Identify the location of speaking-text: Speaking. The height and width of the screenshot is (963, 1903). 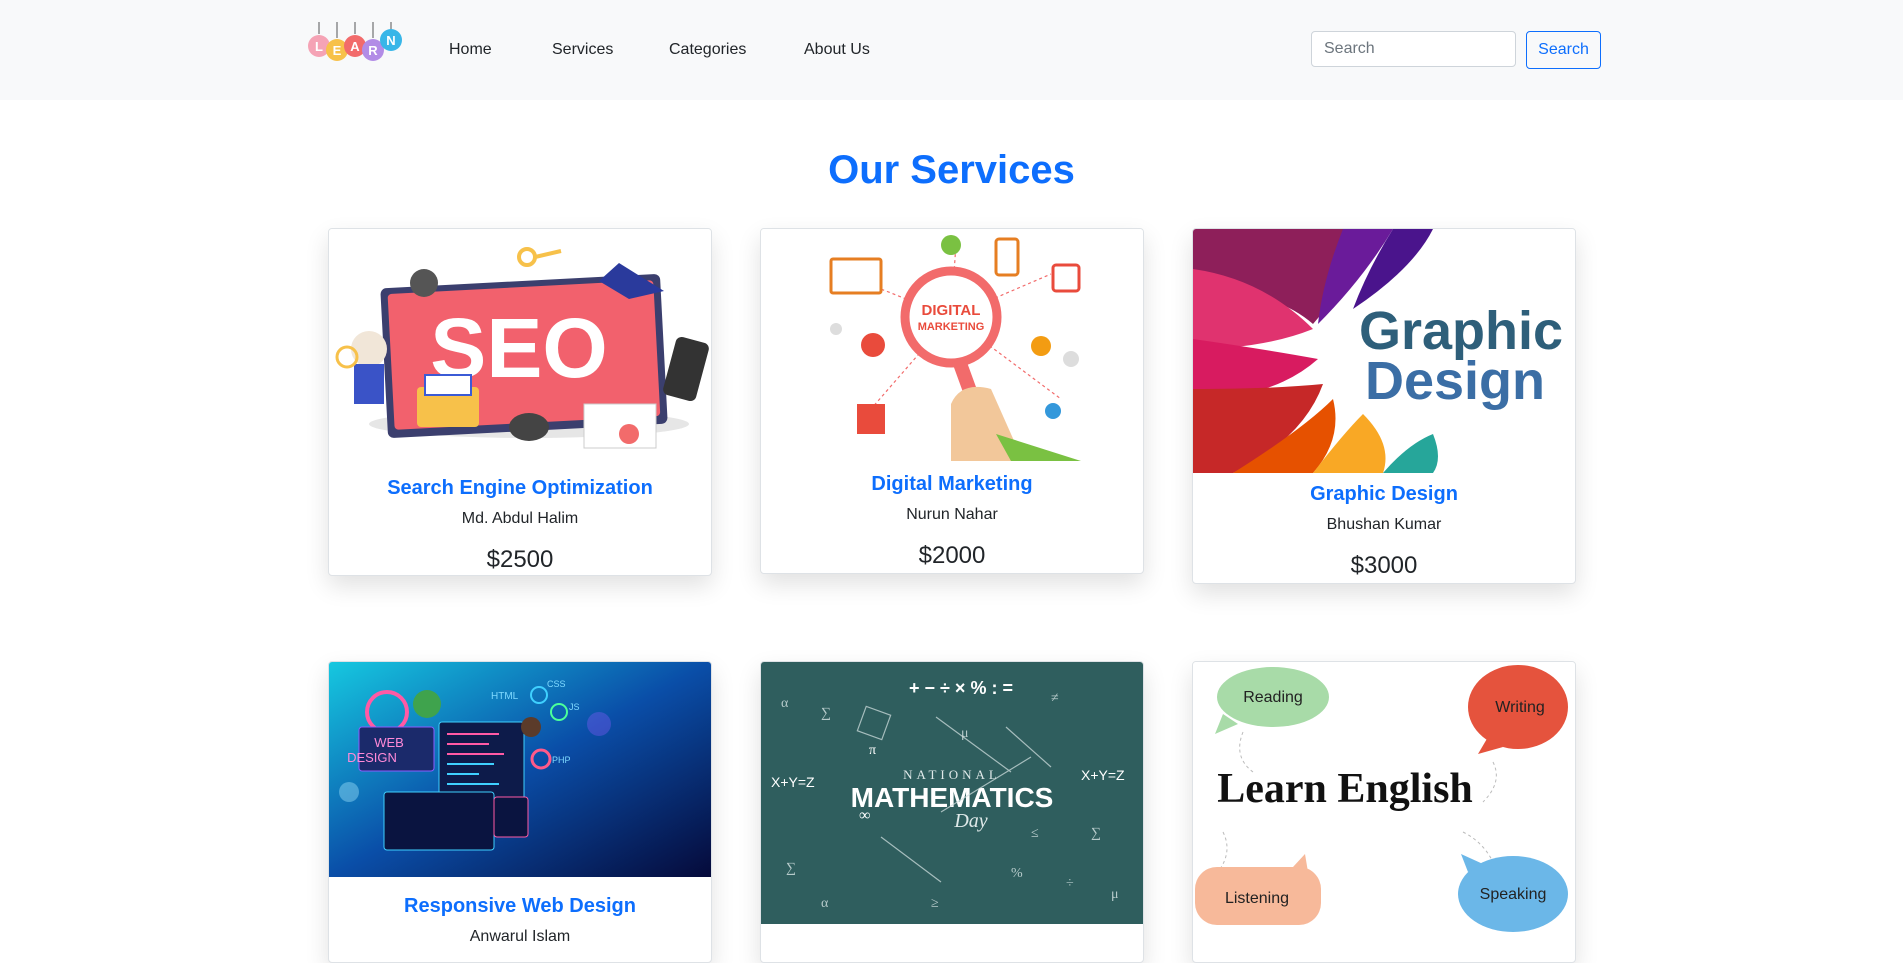
(1513, 894).